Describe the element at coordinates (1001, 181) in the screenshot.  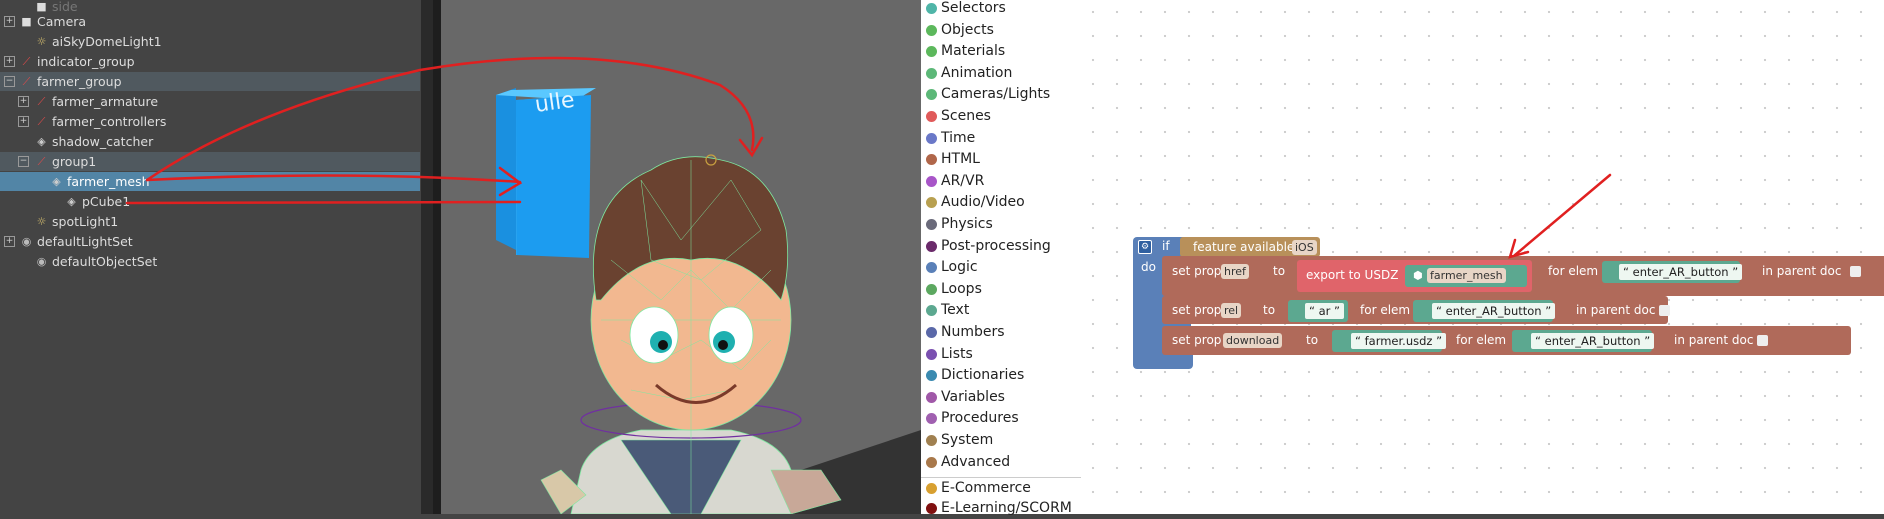
I see `toolbox-category-ar-vr: AR/VR` at that location.